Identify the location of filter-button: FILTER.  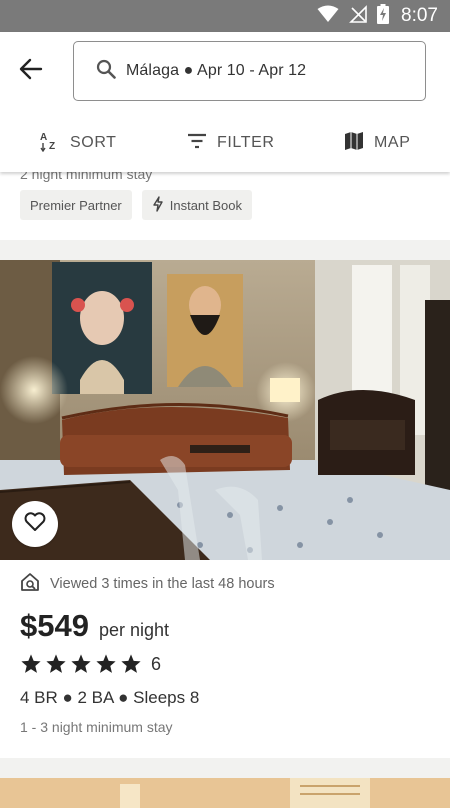
(231, 143).